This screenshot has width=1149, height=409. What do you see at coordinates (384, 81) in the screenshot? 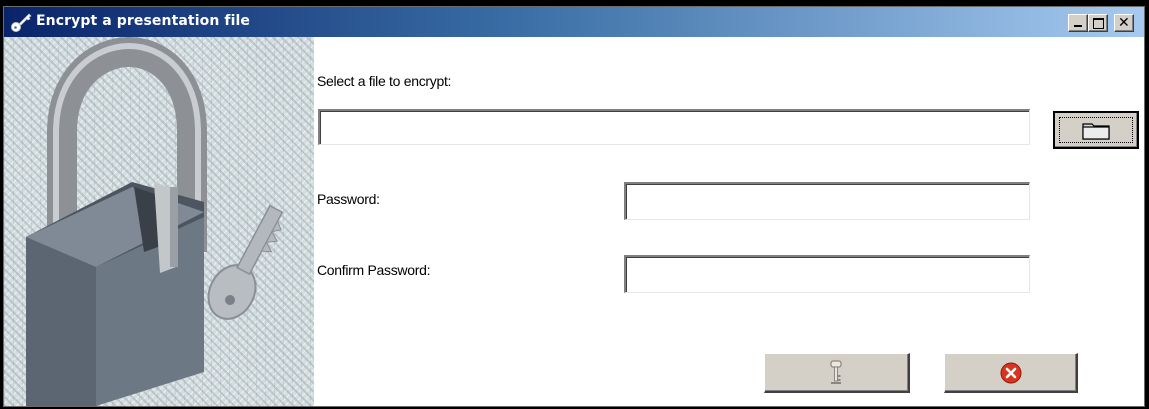
I see `file-label: Select a file to encrypt:` at bounding box center [384, 81].